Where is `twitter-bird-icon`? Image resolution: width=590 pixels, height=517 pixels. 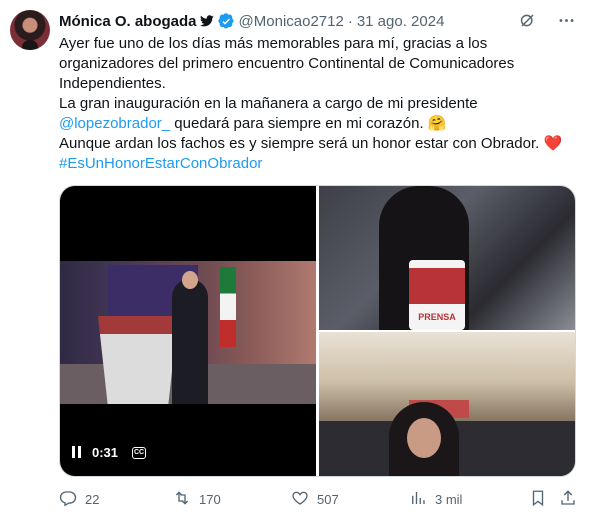
twitter-bird-icon is located at coordinates (206, 21).